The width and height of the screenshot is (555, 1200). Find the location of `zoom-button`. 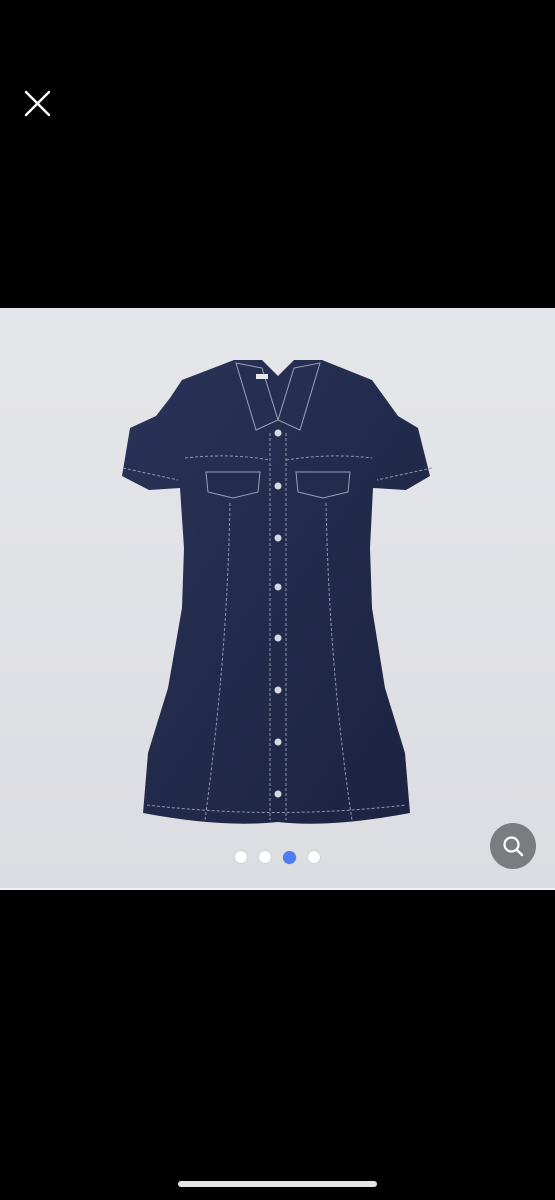

zoom-button is located at coordinates (513, 846).